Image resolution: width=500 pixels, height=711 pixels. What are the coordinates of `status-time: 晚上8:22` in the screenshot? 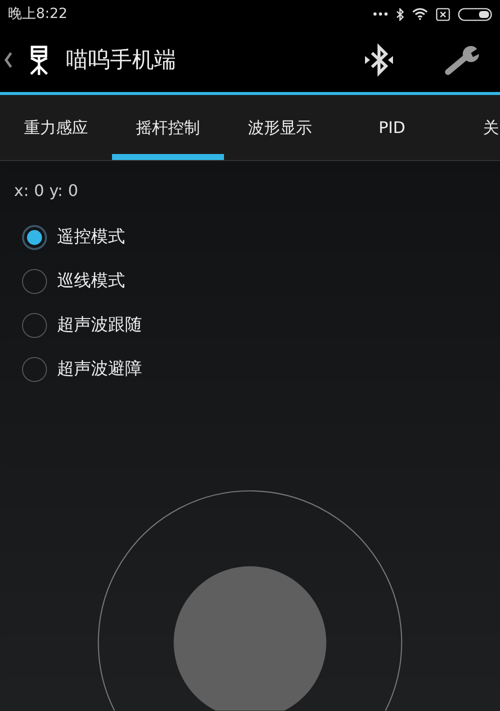 It's located at (38, 14).